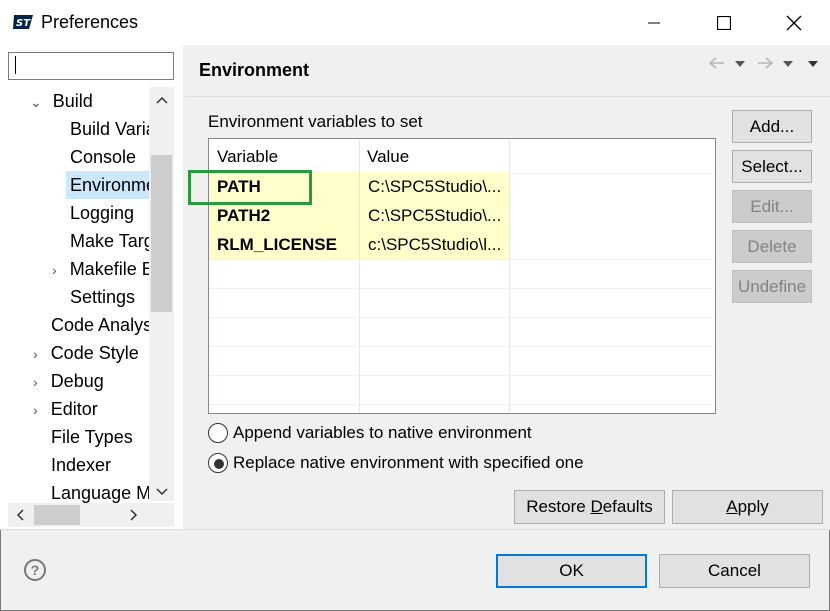 Image resolution: width=830 pixels, height=611 pixels. What do you see at coordinates (20, 515) in the screenshot?
I see `scroll-left-icon` at bounding box center [20, 515].